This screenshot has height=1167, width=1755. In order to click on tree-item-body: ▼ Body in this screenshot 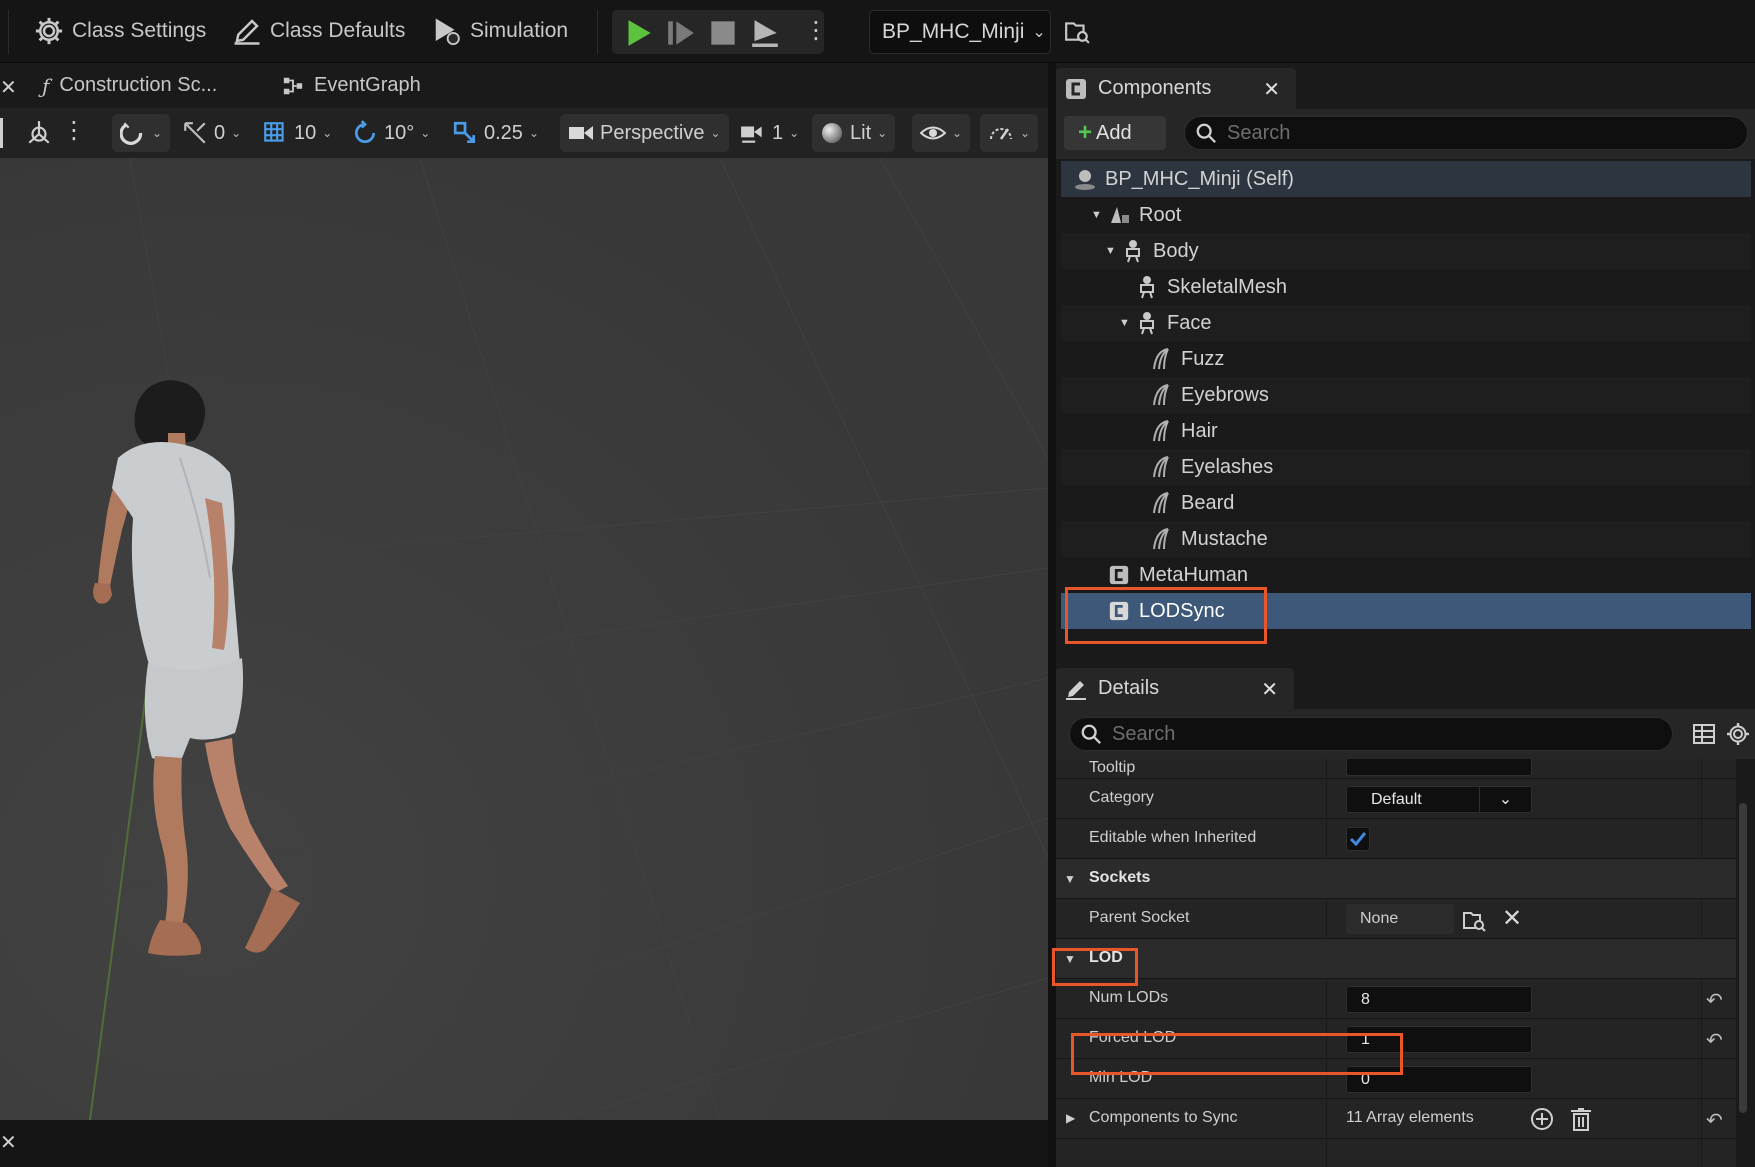, I will do `click(1406, 251)`.